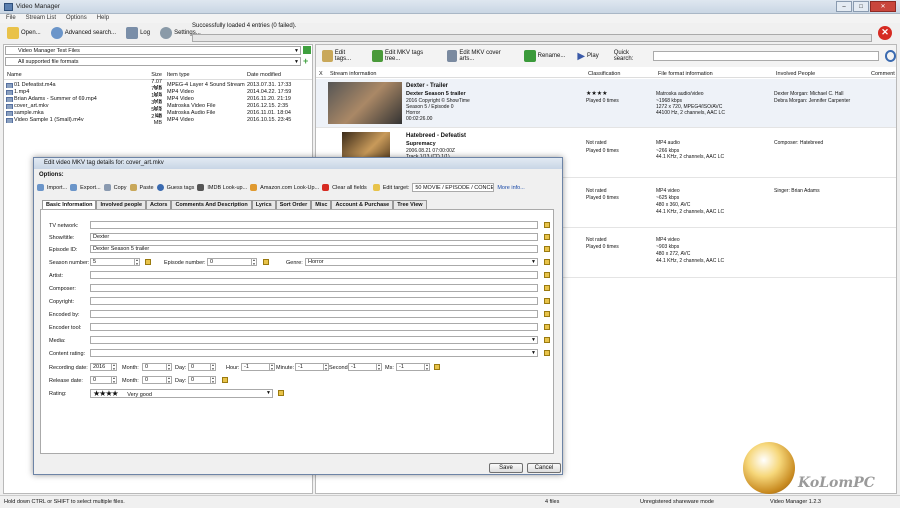 The height and width of the screenshot is (508, 900). Describe the element at coordinates (410, 204) in the screenshot. I see `tab-tree-view: Tree View` at that location.